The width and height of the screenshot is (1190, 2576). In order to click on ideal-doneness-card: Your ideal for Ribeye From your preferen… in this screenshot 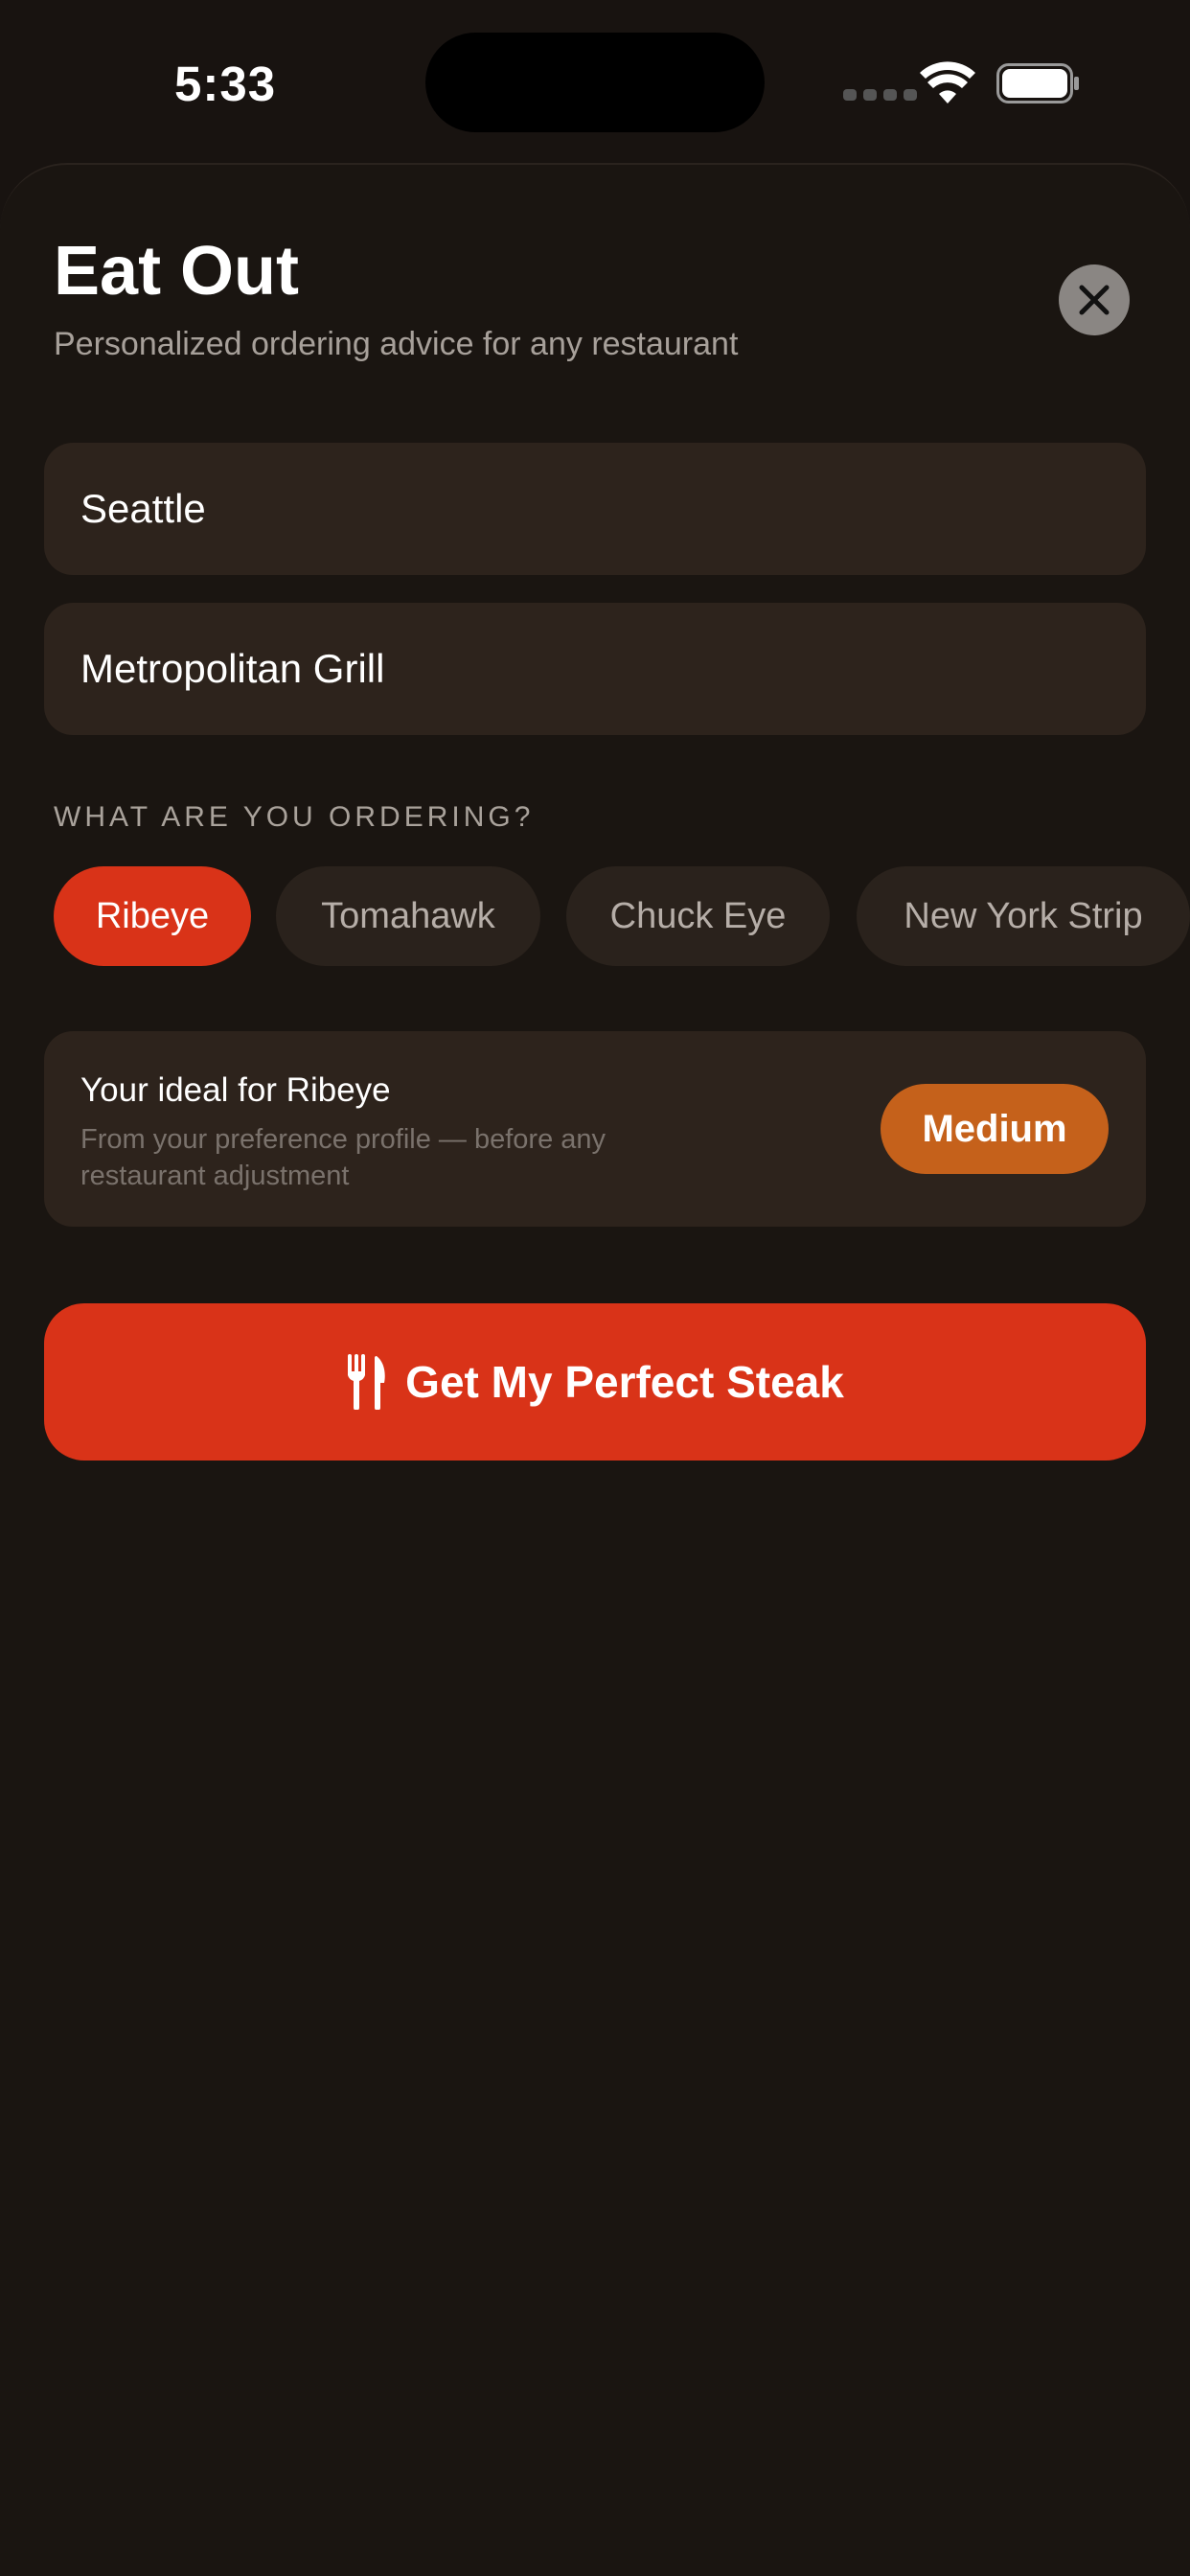, I will do `click(595, 1129)`.